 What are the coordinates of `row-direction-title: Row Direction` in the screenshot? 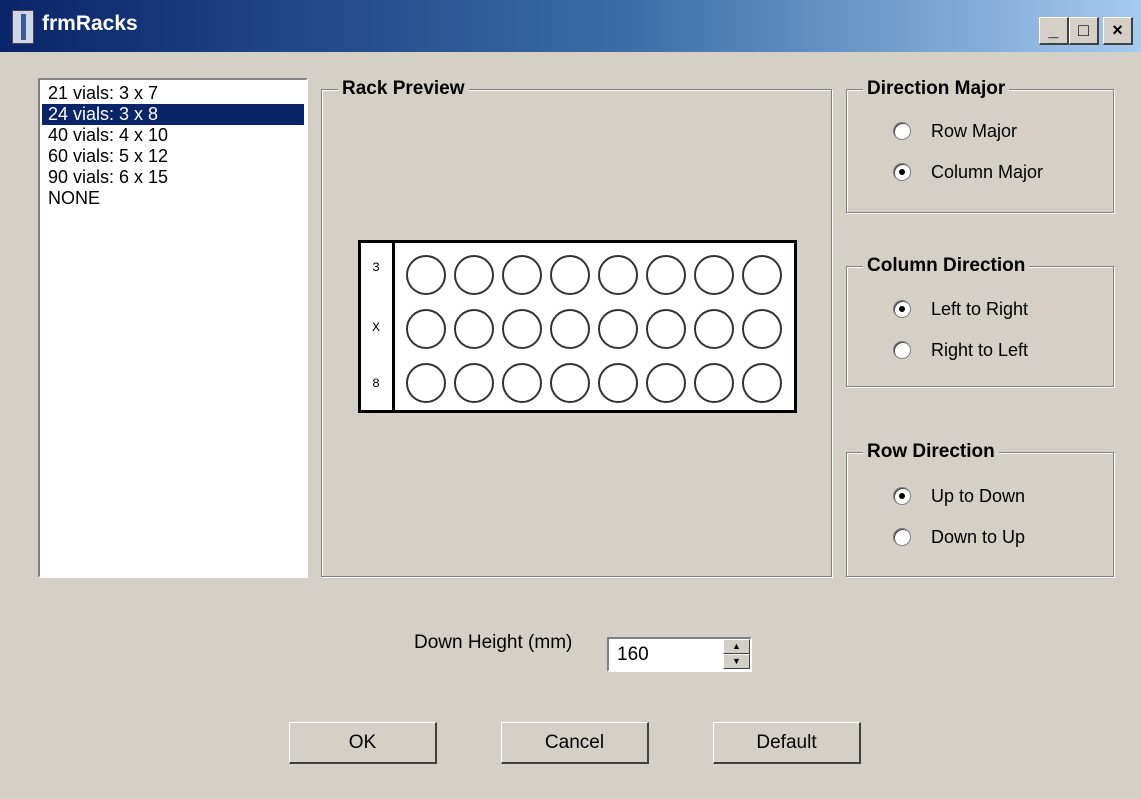 It's located at (931, 452).